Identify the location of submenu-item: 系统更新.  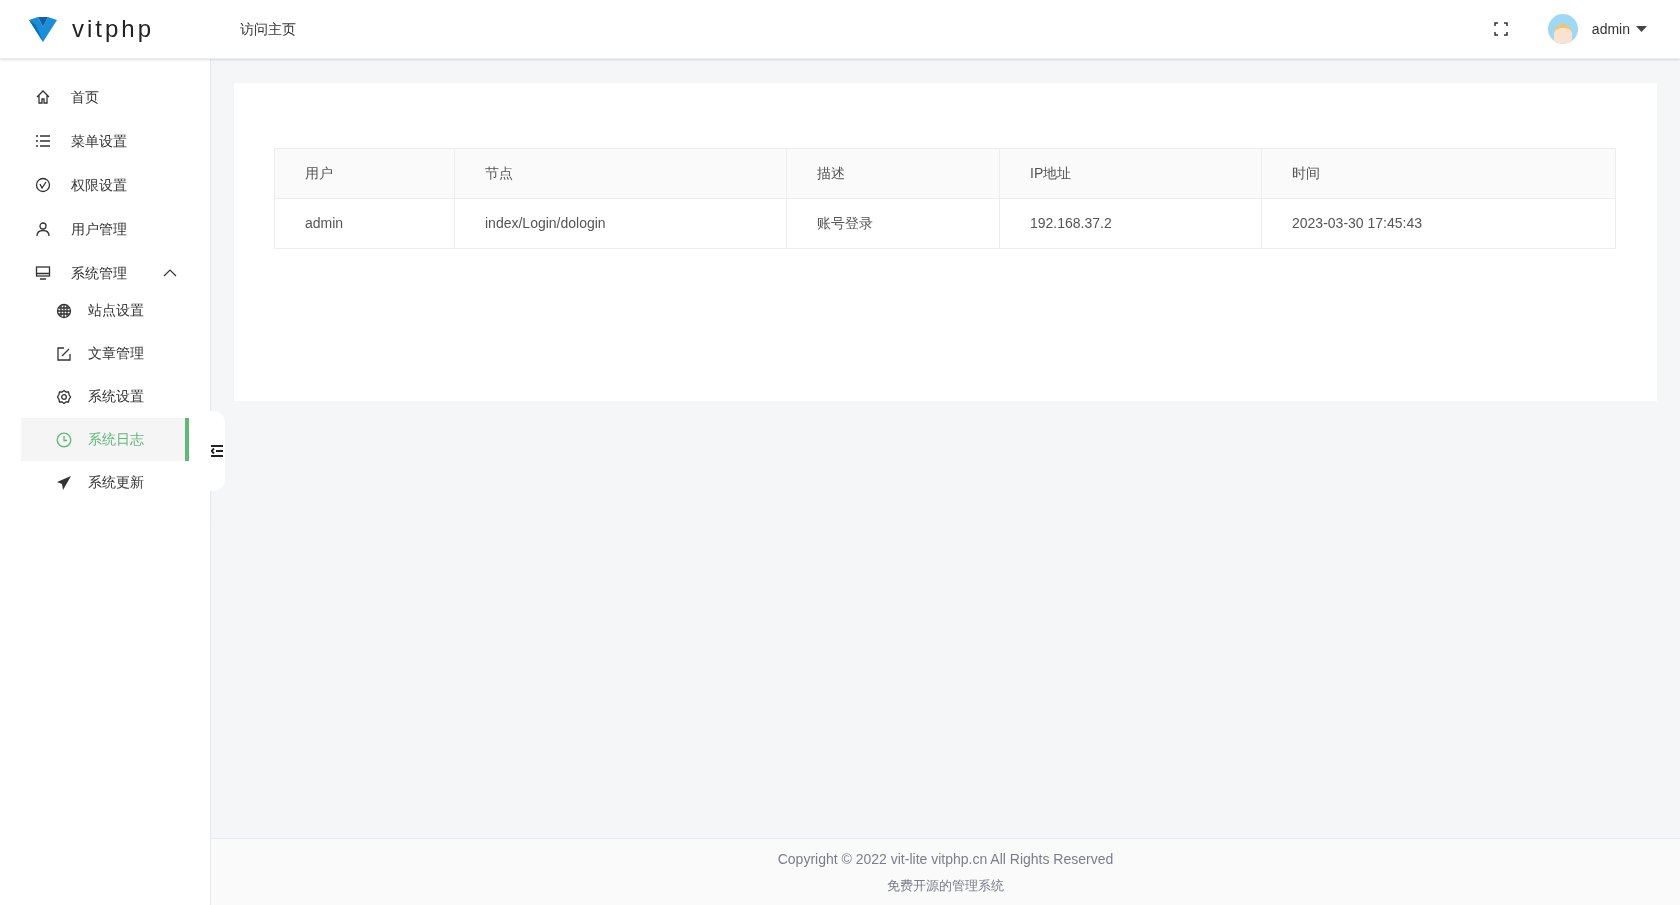
(105, 482).